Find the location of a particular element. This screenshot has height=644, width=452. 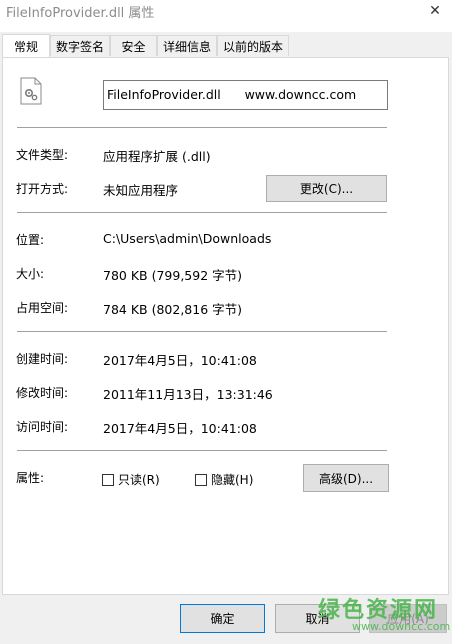

close-icon: ✕ is located at coordinates (435, 11).